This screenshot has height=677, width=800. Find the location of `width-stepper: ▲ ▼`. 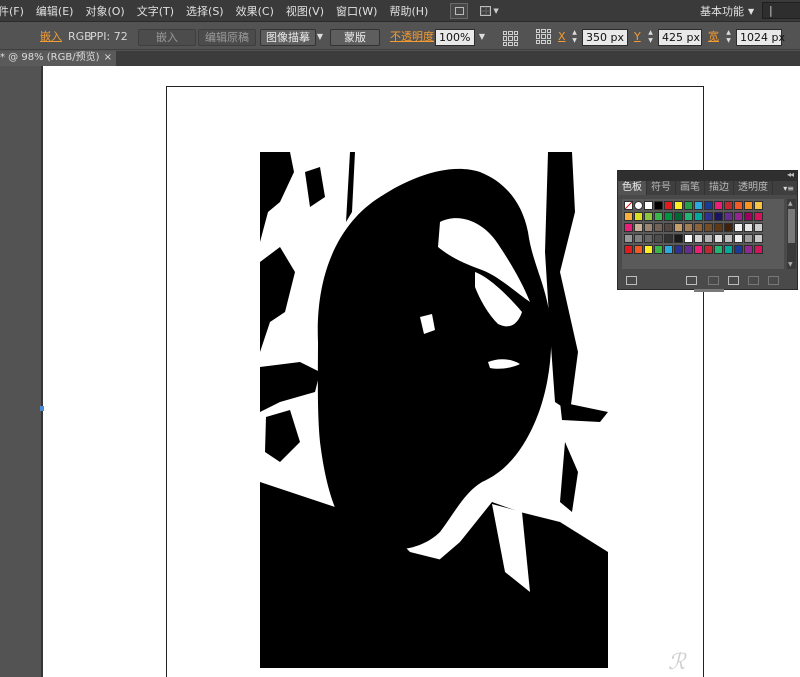

width-stepper: ▲ ▼ is located at coordinates (728, 37).